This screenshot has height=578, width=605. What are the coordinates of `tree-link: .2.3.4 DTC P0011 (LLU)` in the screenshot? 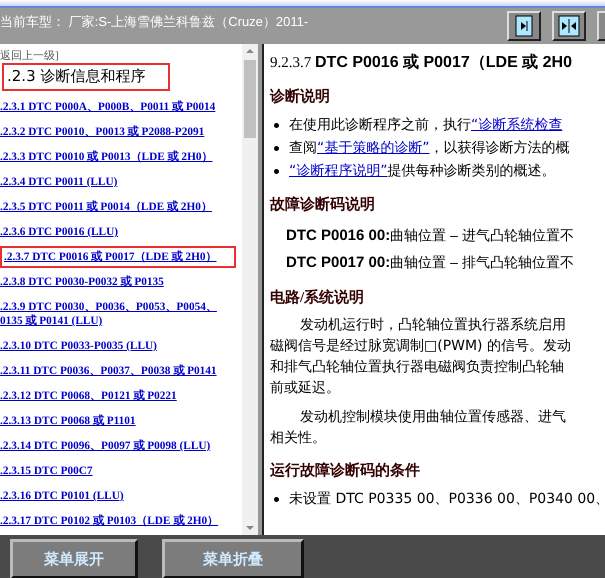 It's located at (59, 182).